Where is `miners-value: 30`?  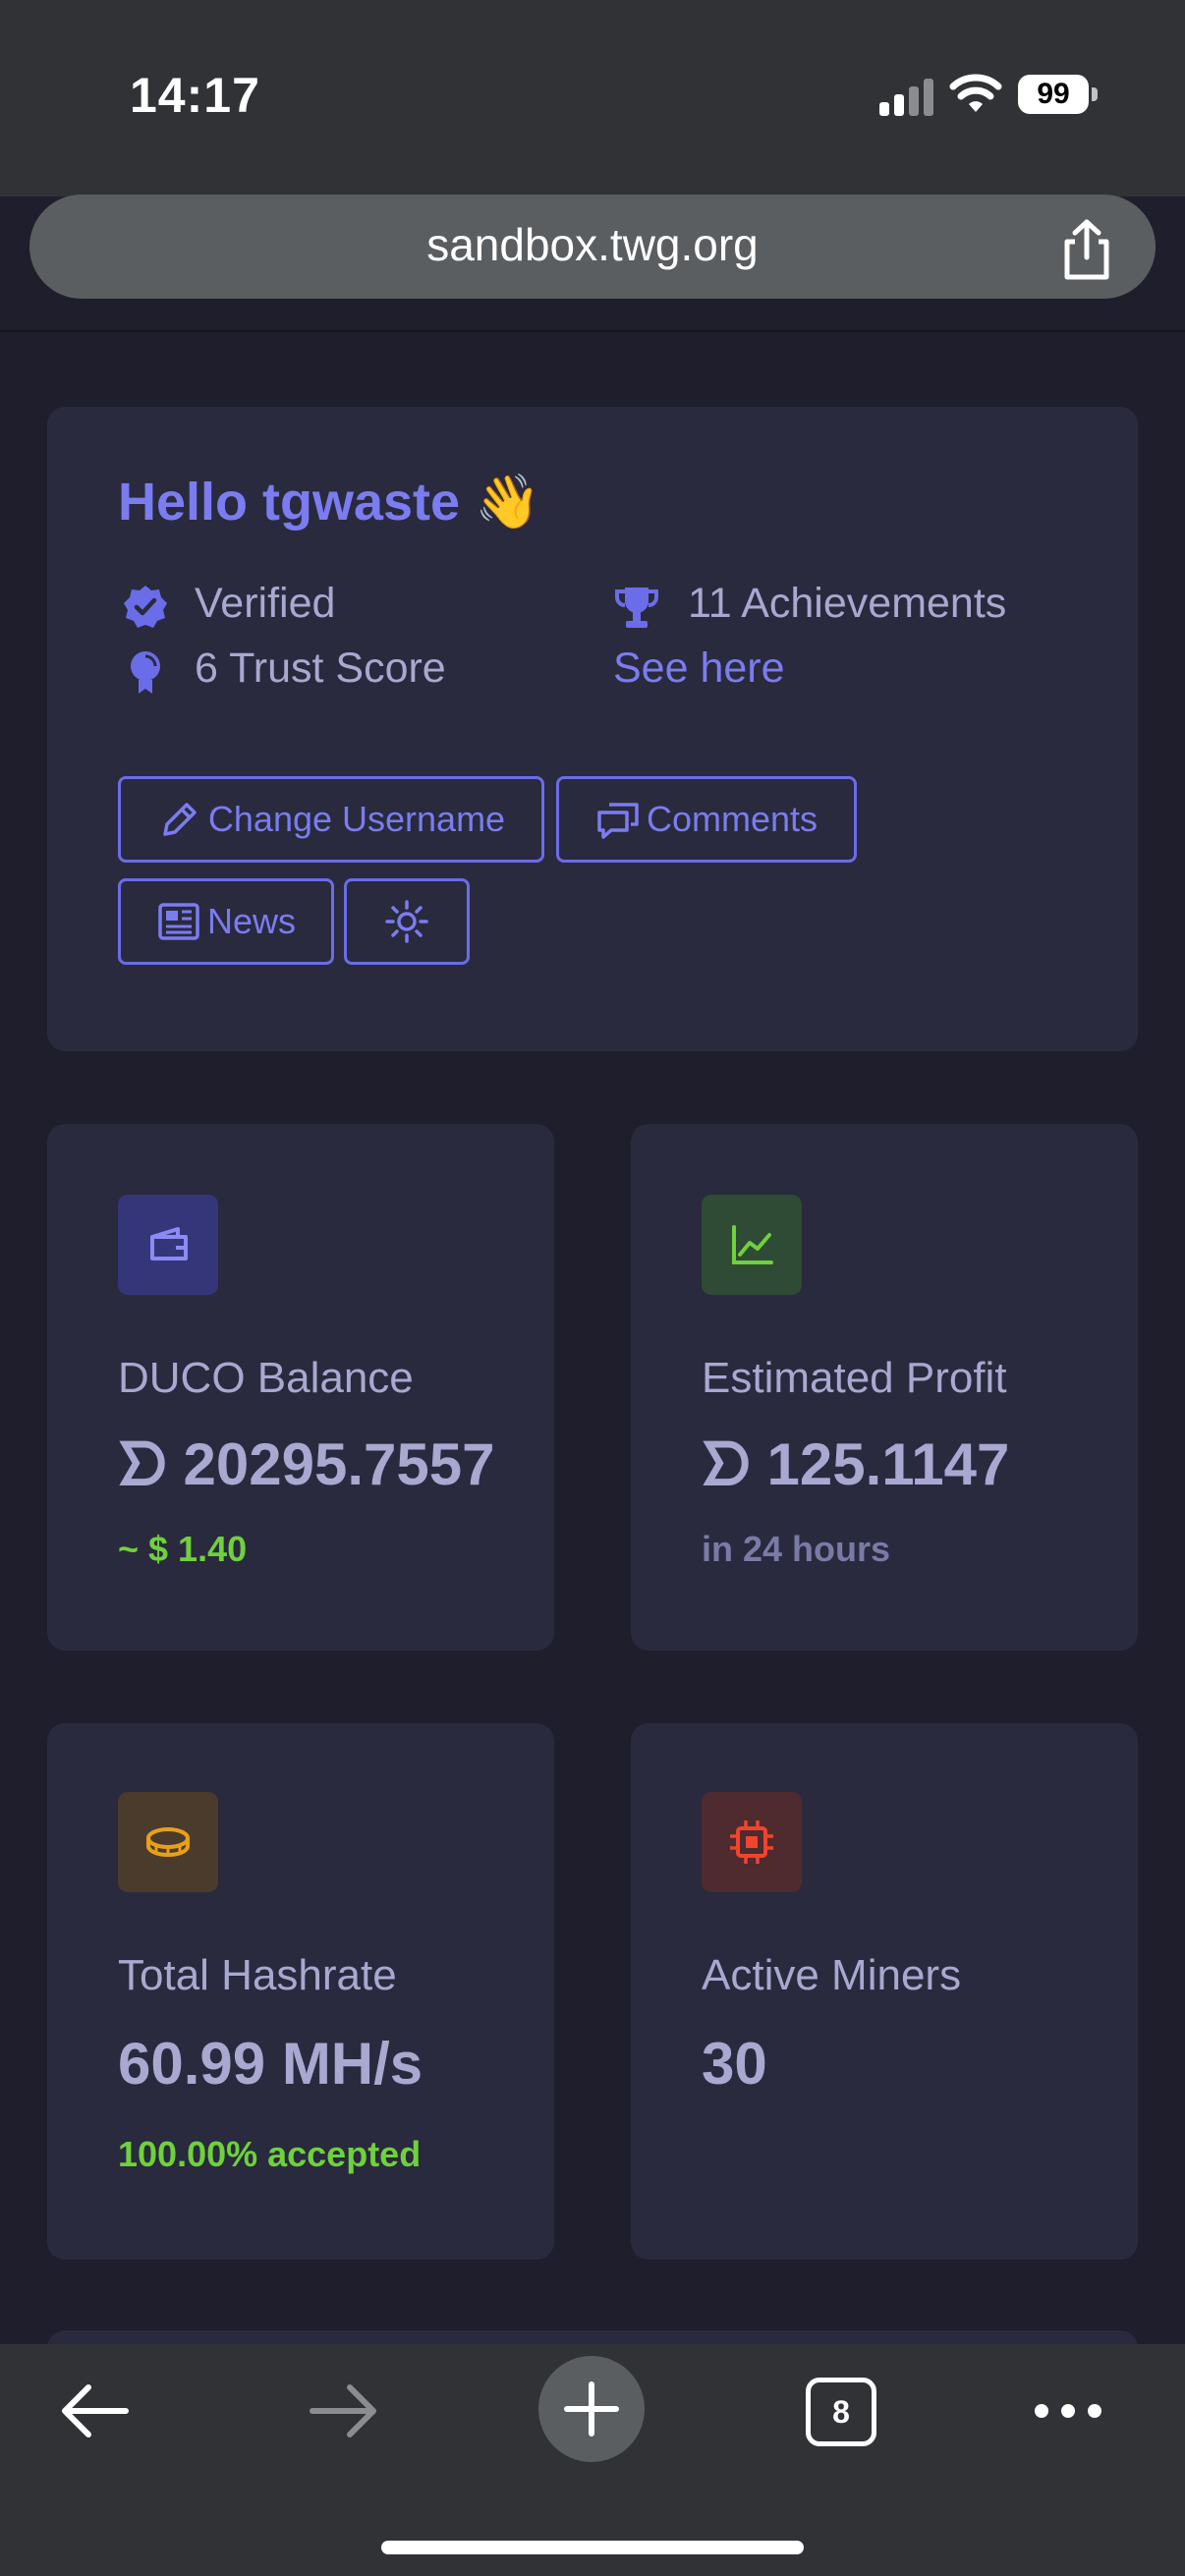
miners-value: 30 is located at coordinates (734, 2064).